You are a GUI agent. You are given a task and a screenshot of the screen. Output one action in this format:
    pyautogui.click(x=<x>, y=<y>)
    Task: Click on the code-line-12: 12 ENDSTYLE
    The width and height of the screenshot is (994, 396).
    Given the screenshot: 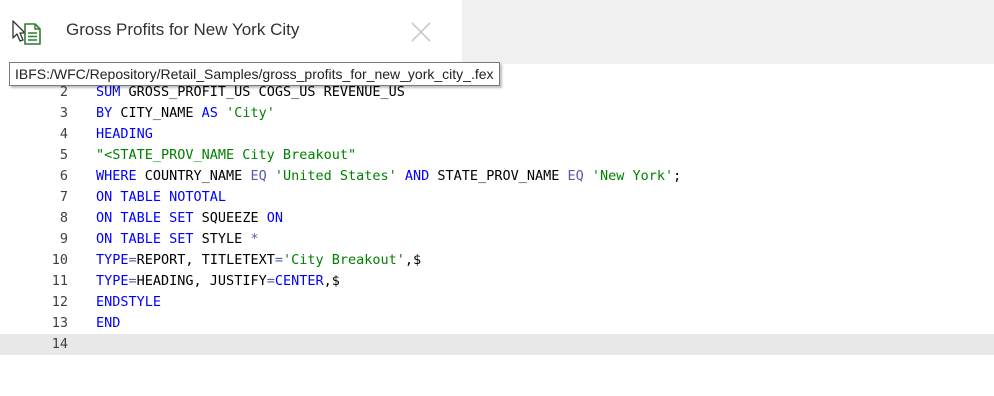 What is the action you would take?
    pyautogui.click(x=497, y=302)
    